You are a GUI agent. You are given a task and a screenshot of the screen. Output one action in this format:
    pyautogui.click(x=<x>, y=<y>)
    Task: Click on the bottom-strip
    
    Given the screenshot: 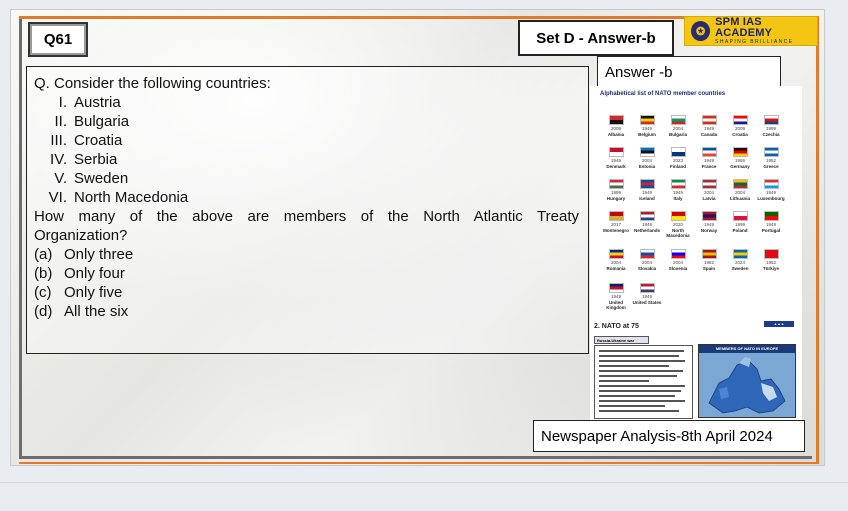 What is the action you would take?
    pyautogui.click(x=424, y=496)
    